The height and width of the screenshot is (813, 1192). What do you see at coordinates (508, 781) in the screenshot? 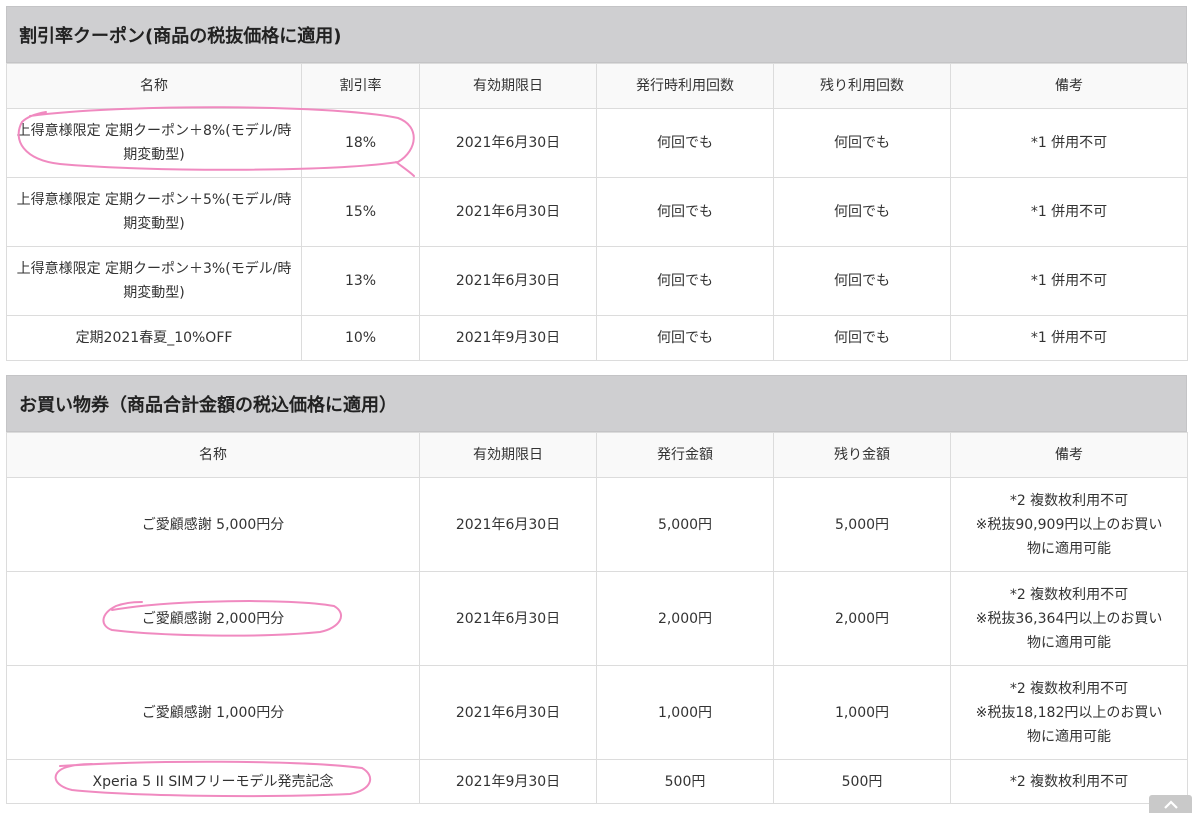
I see `voucher-expiry: 2021年9月30日` at bounding box center [508, 781].